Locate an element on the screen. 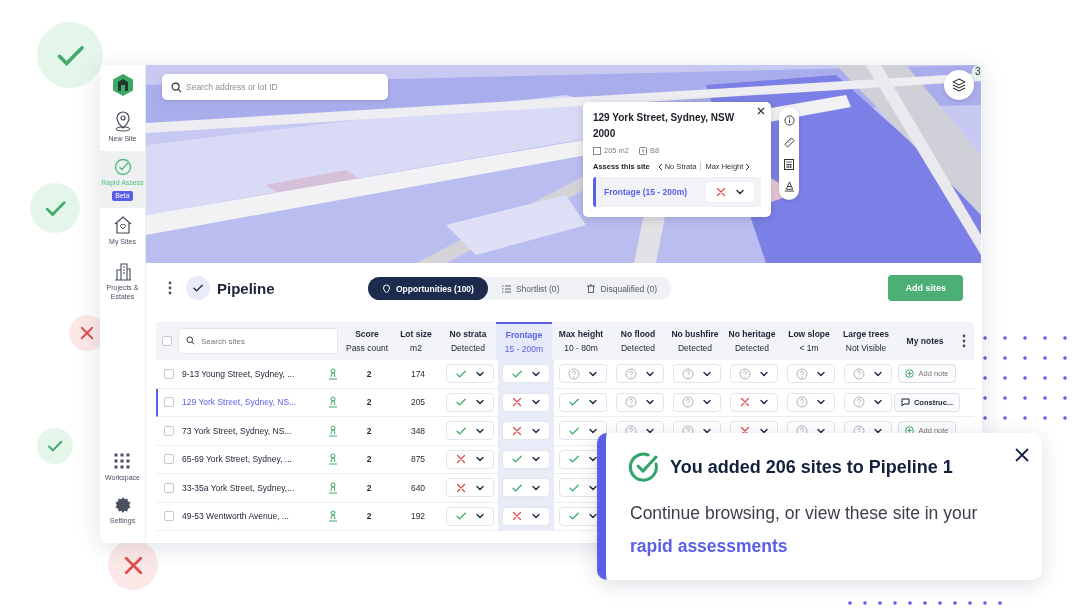  column-header: No flood Detected is located at coordinates (638, 341).